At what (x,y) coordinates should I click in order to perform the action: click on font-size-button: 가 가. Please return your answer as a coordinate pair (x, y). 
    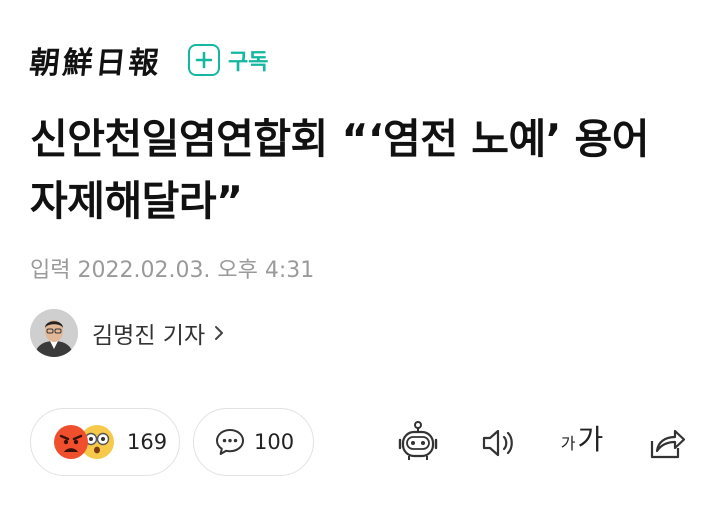
    Looking at the image, I should click on (582, 443).